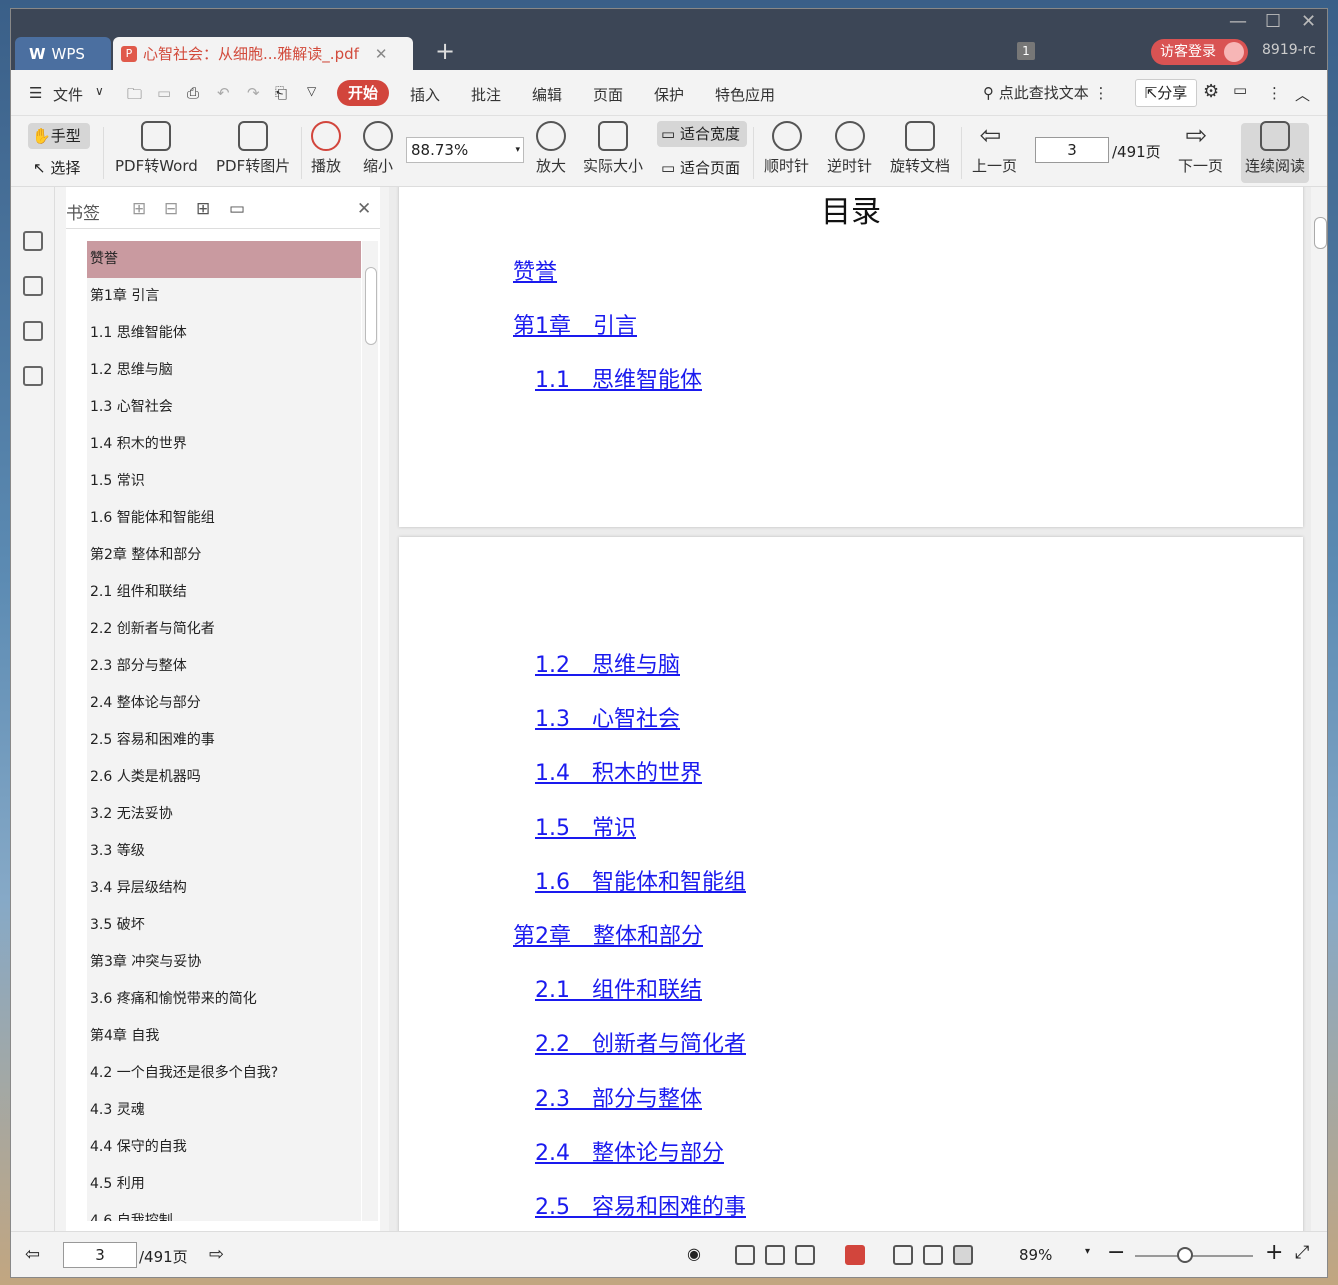  What do you see at coordinates (745, 94) in the screenshot?
I see `menu-special: 特色应用` at bounding box center [745, 94].